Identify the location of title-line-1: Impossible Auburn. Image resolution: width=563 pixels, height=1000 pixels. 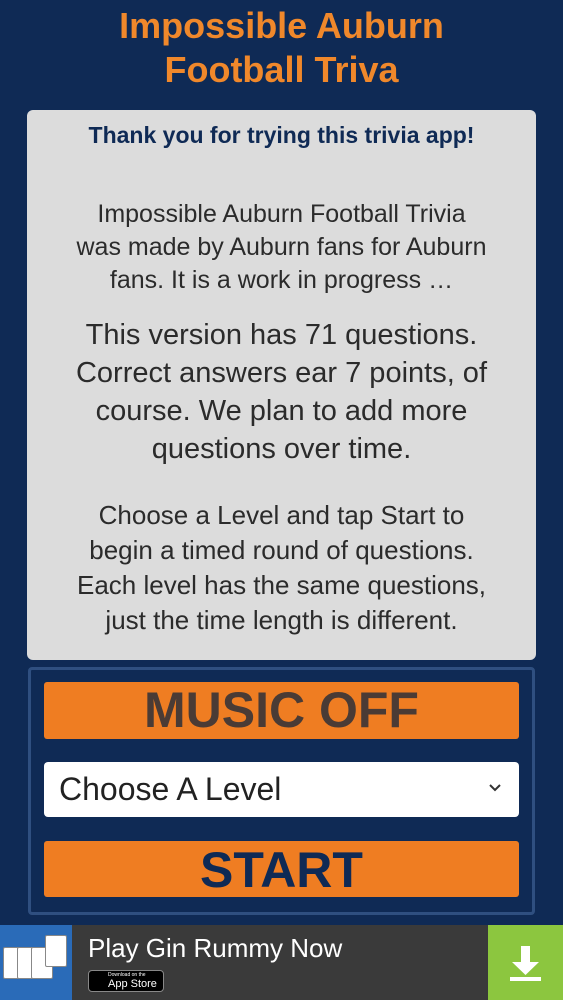
(281, 25).